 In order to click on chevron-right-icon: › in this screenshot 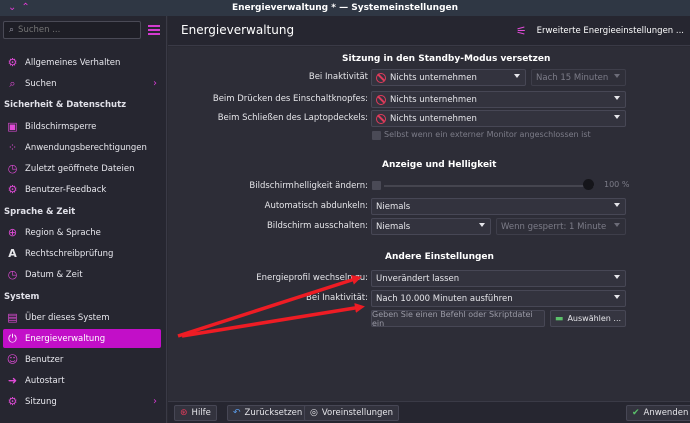, I will do `click(155, 401)`.